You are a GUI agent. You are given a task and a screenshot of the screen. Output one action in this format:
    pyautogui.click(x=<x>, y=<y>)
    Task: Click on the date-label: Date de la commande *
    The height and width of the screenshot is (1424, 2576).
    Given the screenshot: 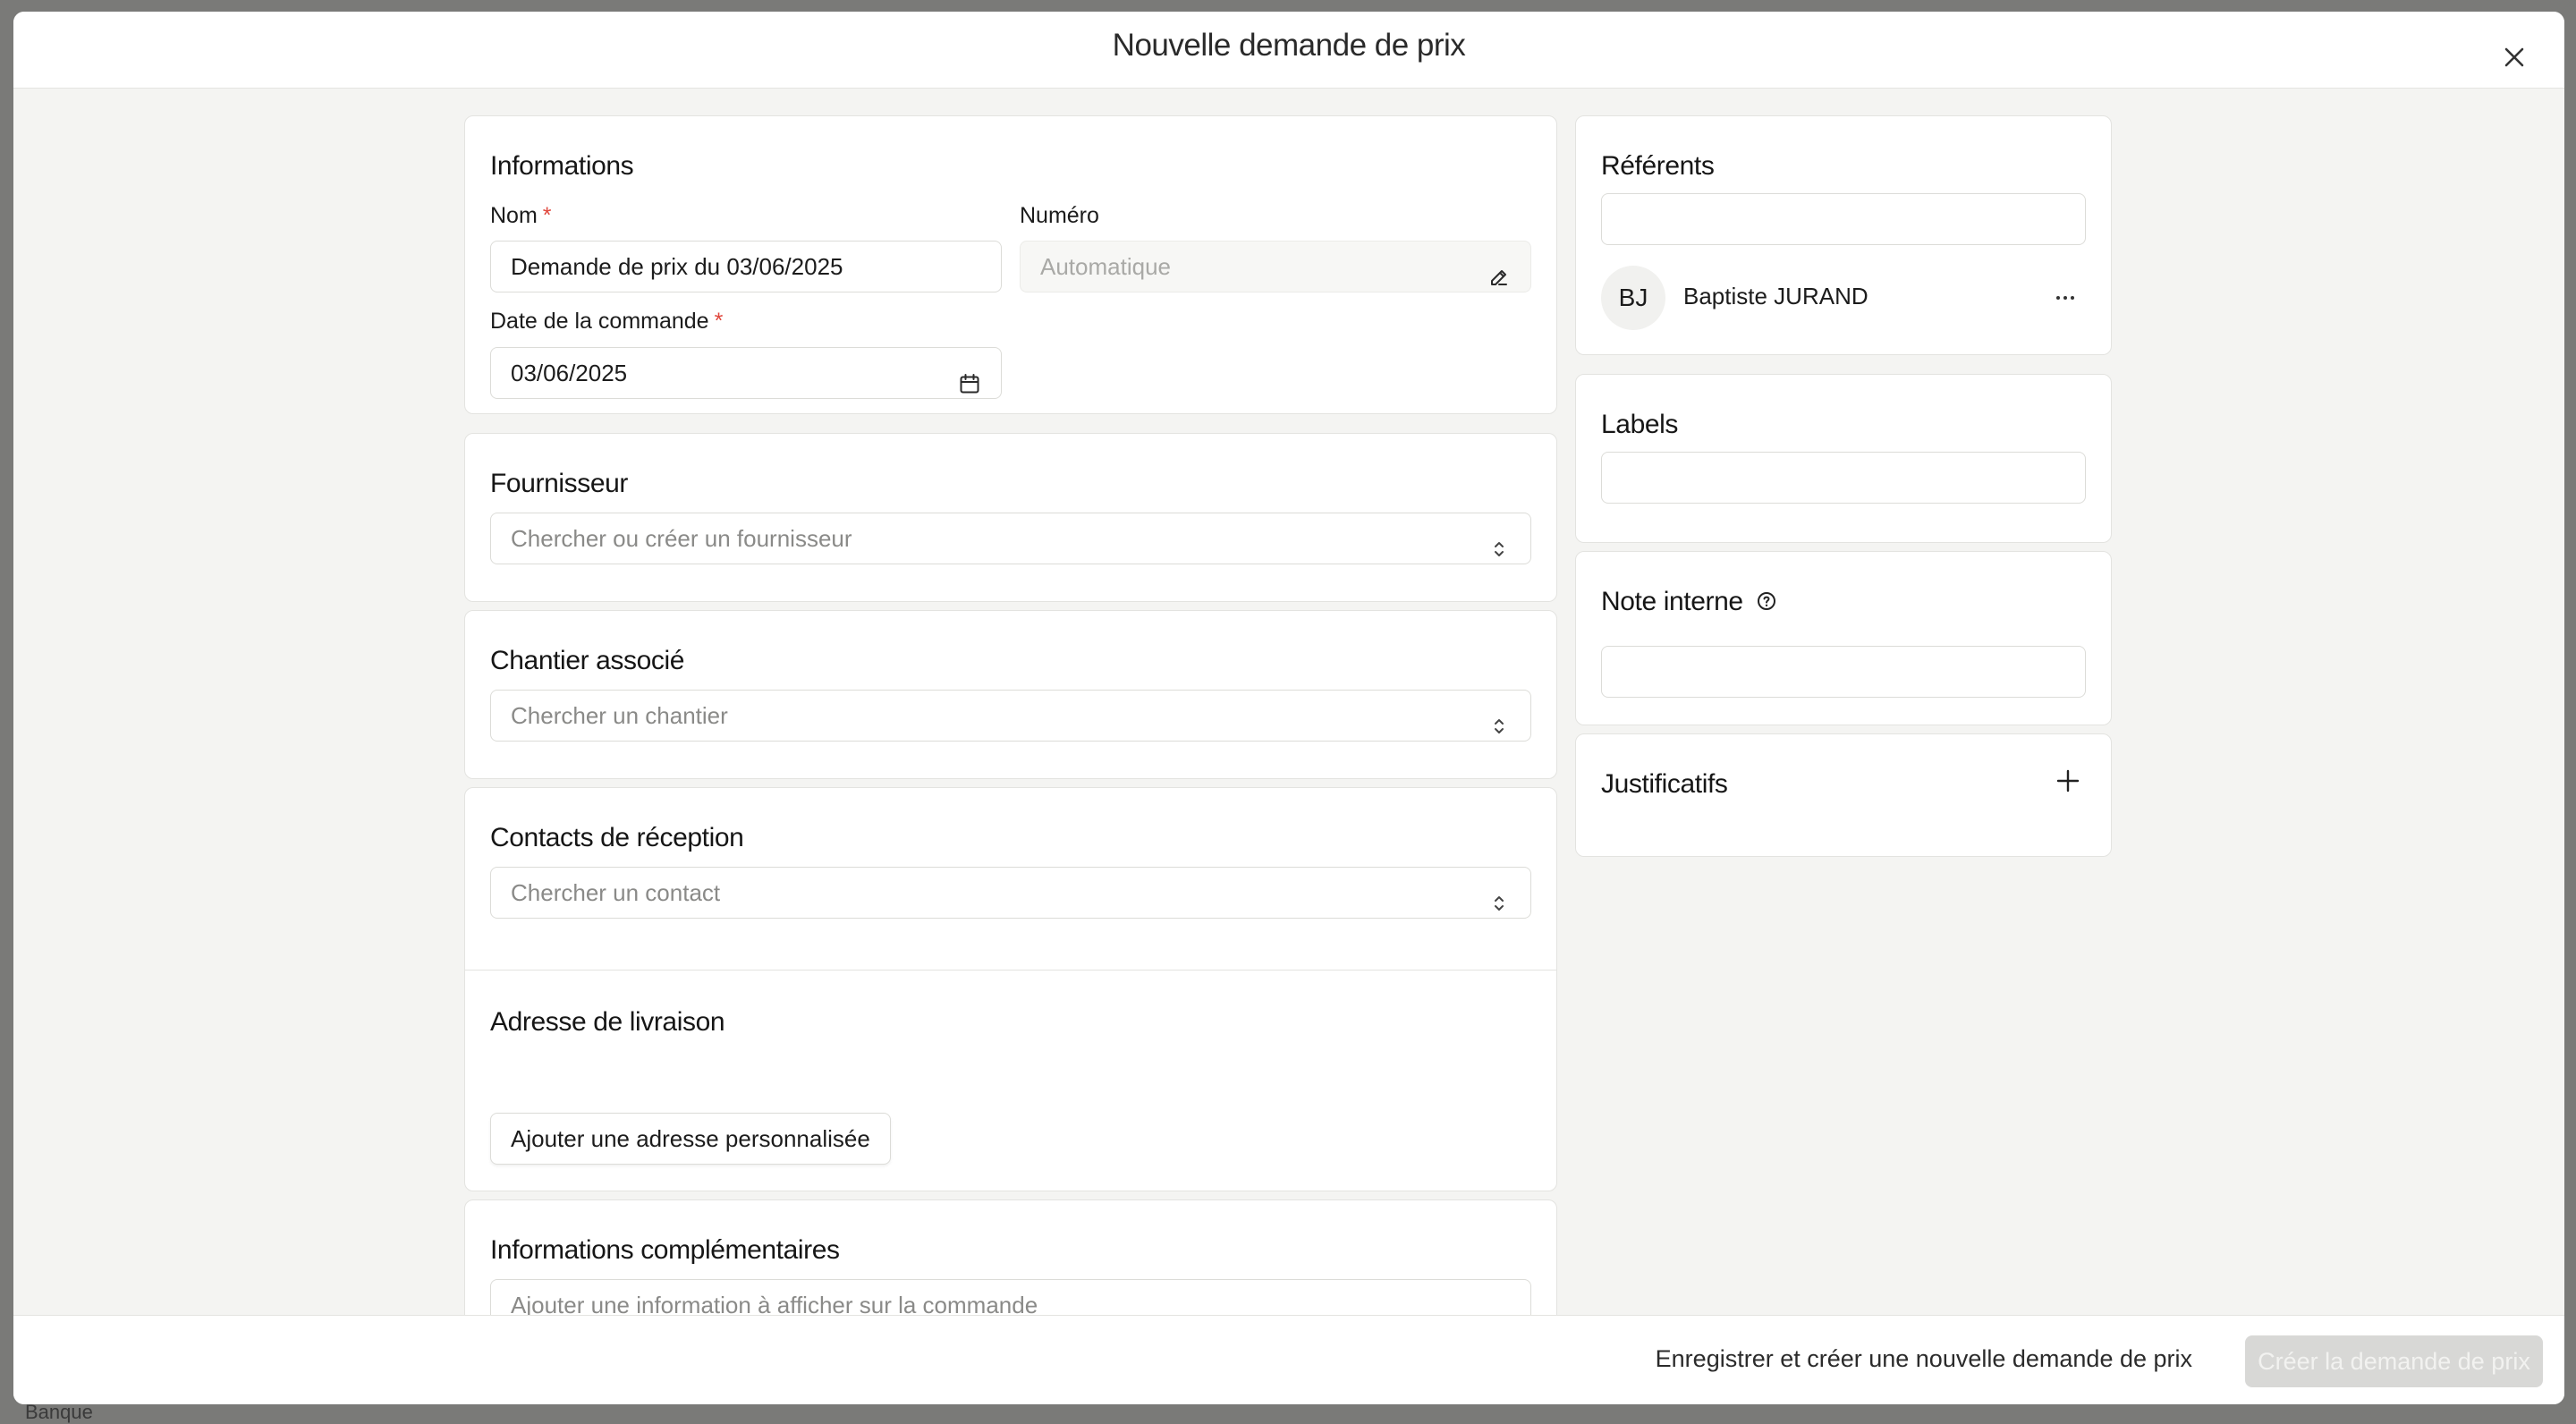 What is the action you would take?
    pyautogui.click(x=607, y=321)
    